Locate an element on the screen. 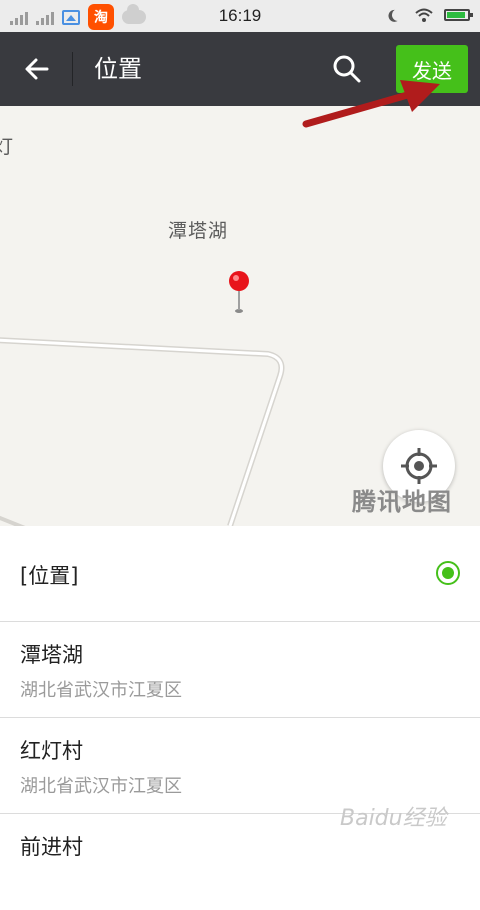 The image size is (480, 910). location-pin-icon is located at coordinates (239, 292).